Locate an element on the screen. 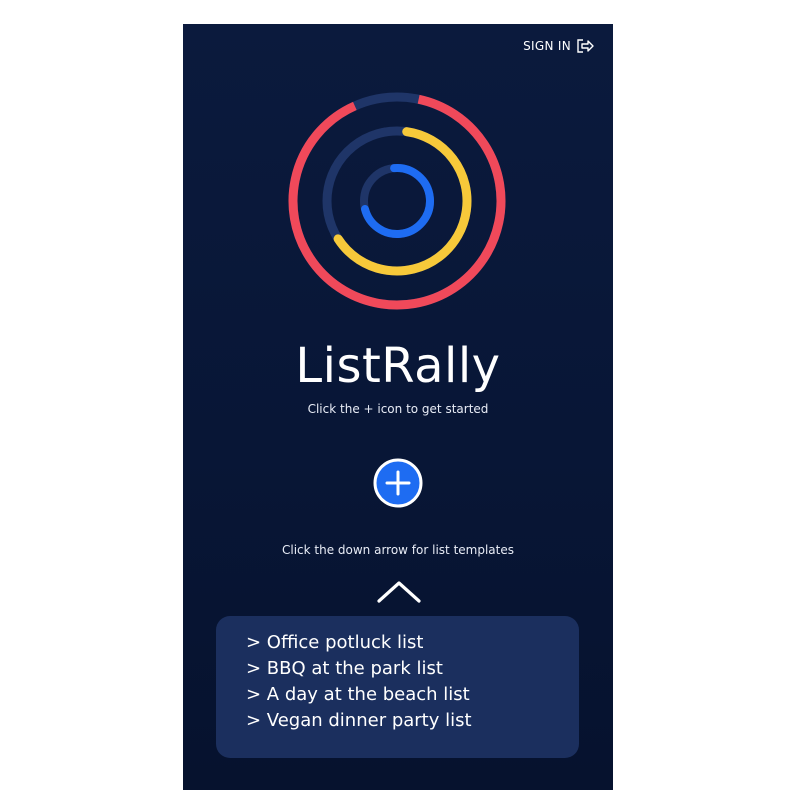 The height and width of the screenshot is (800, 800). template-item-office-potluck: > Office potluck list is located at coordinates (412, 643).